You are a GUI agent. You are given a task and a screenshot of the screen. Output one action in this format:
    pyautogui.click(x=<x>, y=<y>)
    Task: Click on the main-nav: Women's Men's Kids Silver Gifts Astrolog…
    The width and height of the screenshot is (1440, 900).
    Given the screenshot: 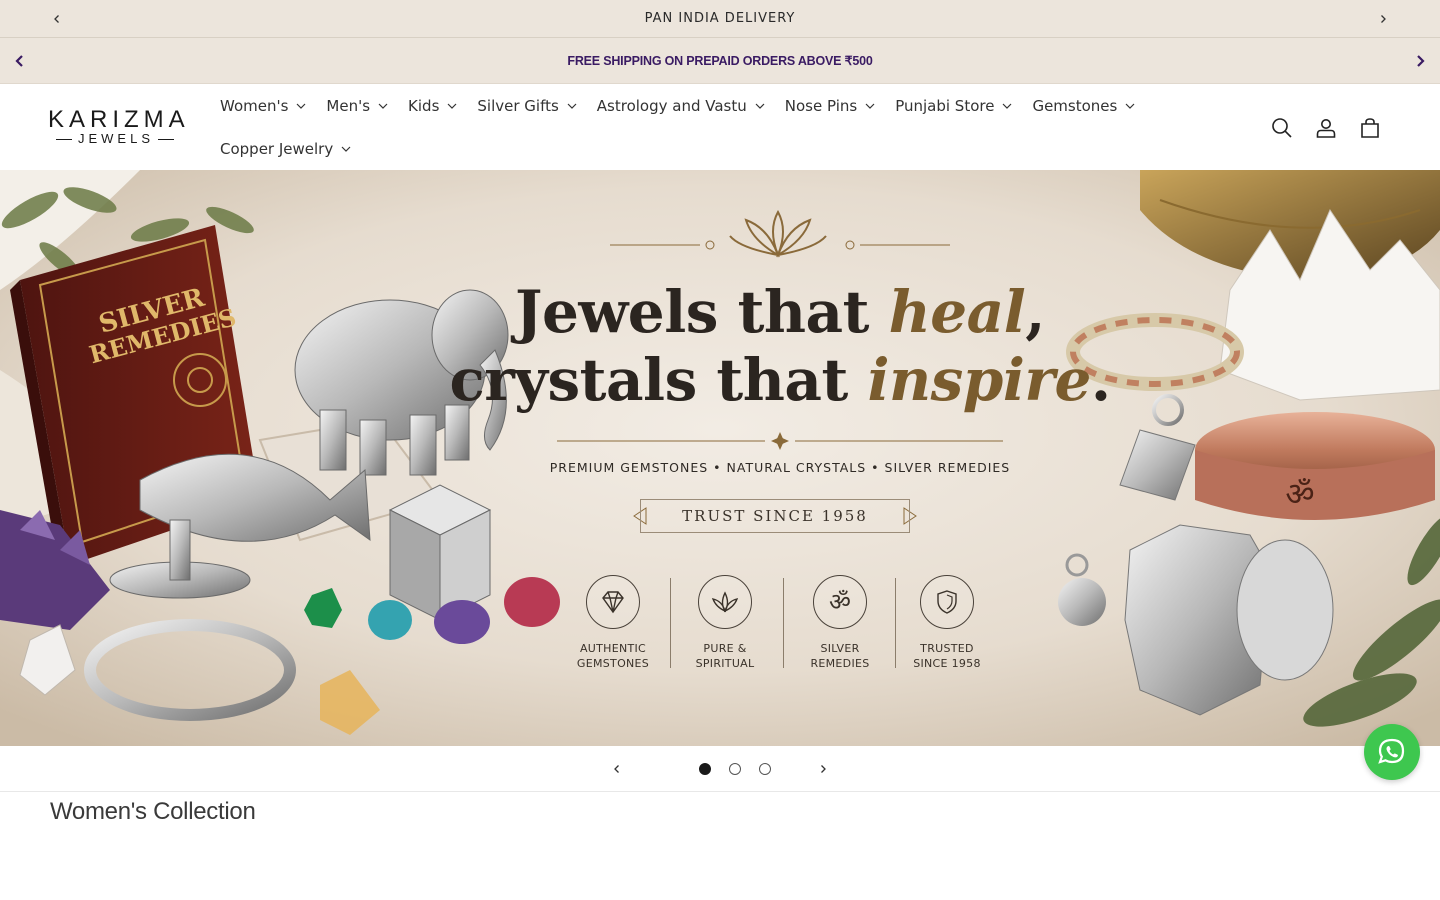 What is the action you would take?
    pyautogui.click(x=685, y=127)
    